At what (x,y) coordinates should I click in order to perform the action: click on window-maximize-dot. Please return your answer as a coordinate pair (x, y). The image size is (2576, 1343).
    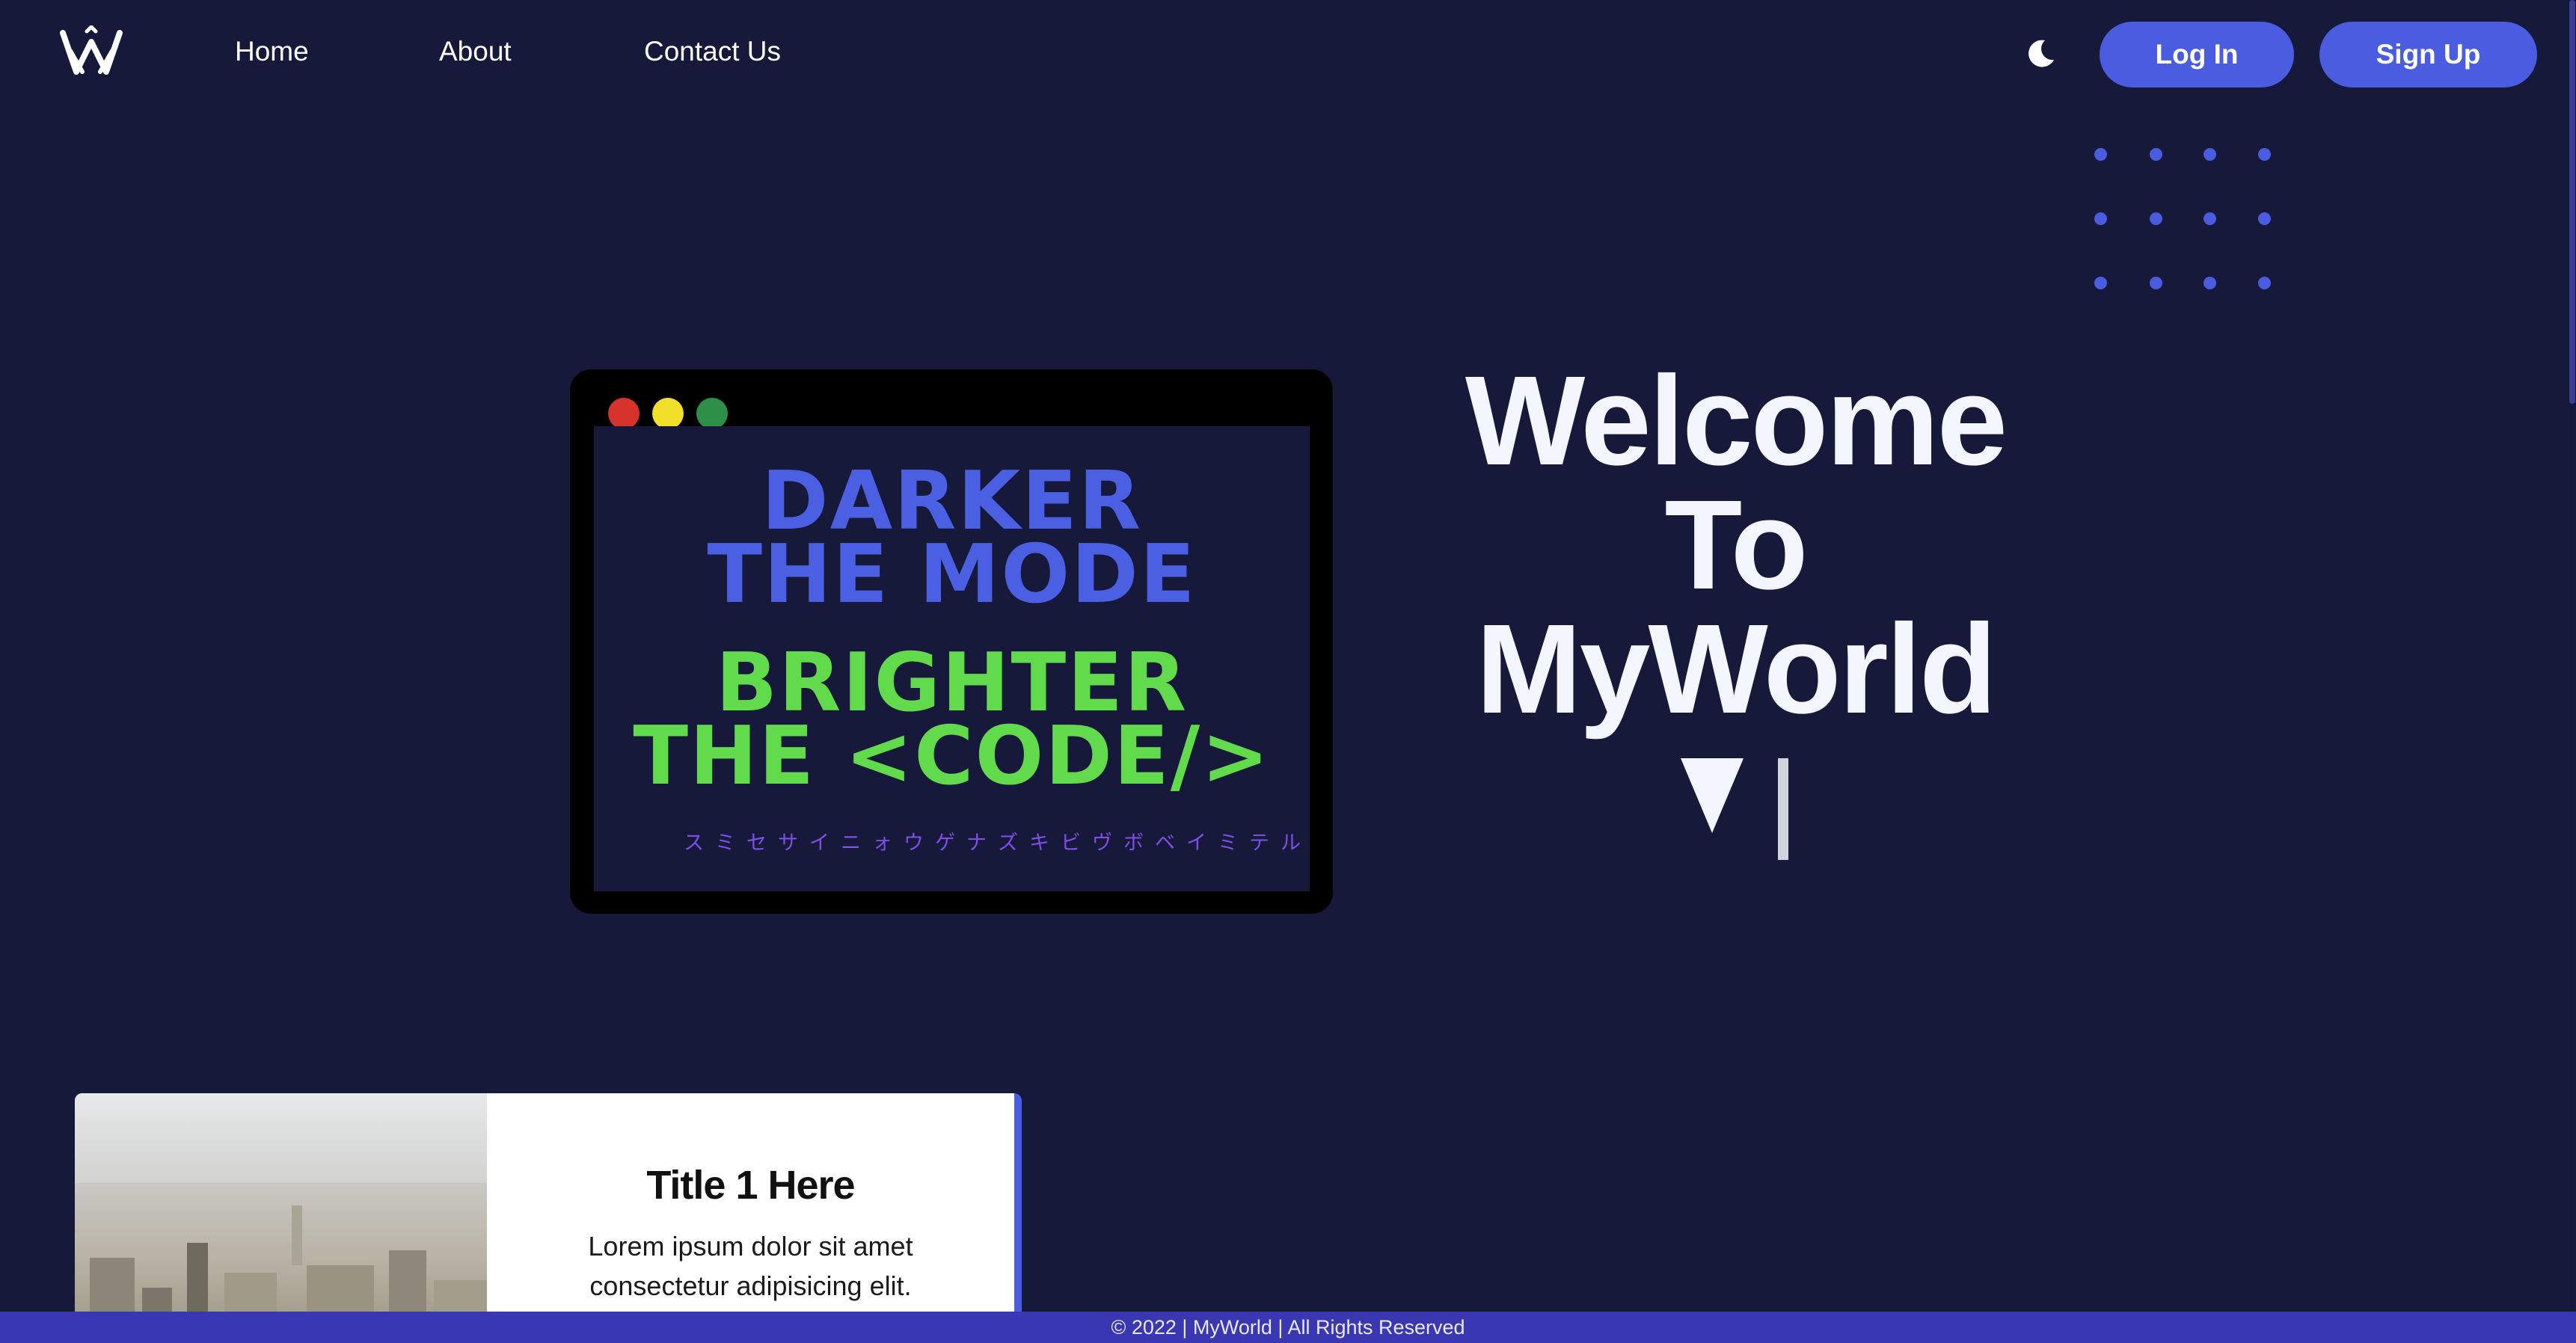
    Looking at the image, I should click on (712, 413).